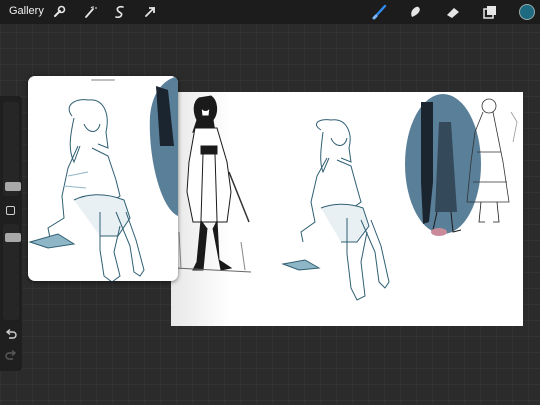 This screenshot has height=405, width=540. I want to click on smudge-icon, so click(415, 12).